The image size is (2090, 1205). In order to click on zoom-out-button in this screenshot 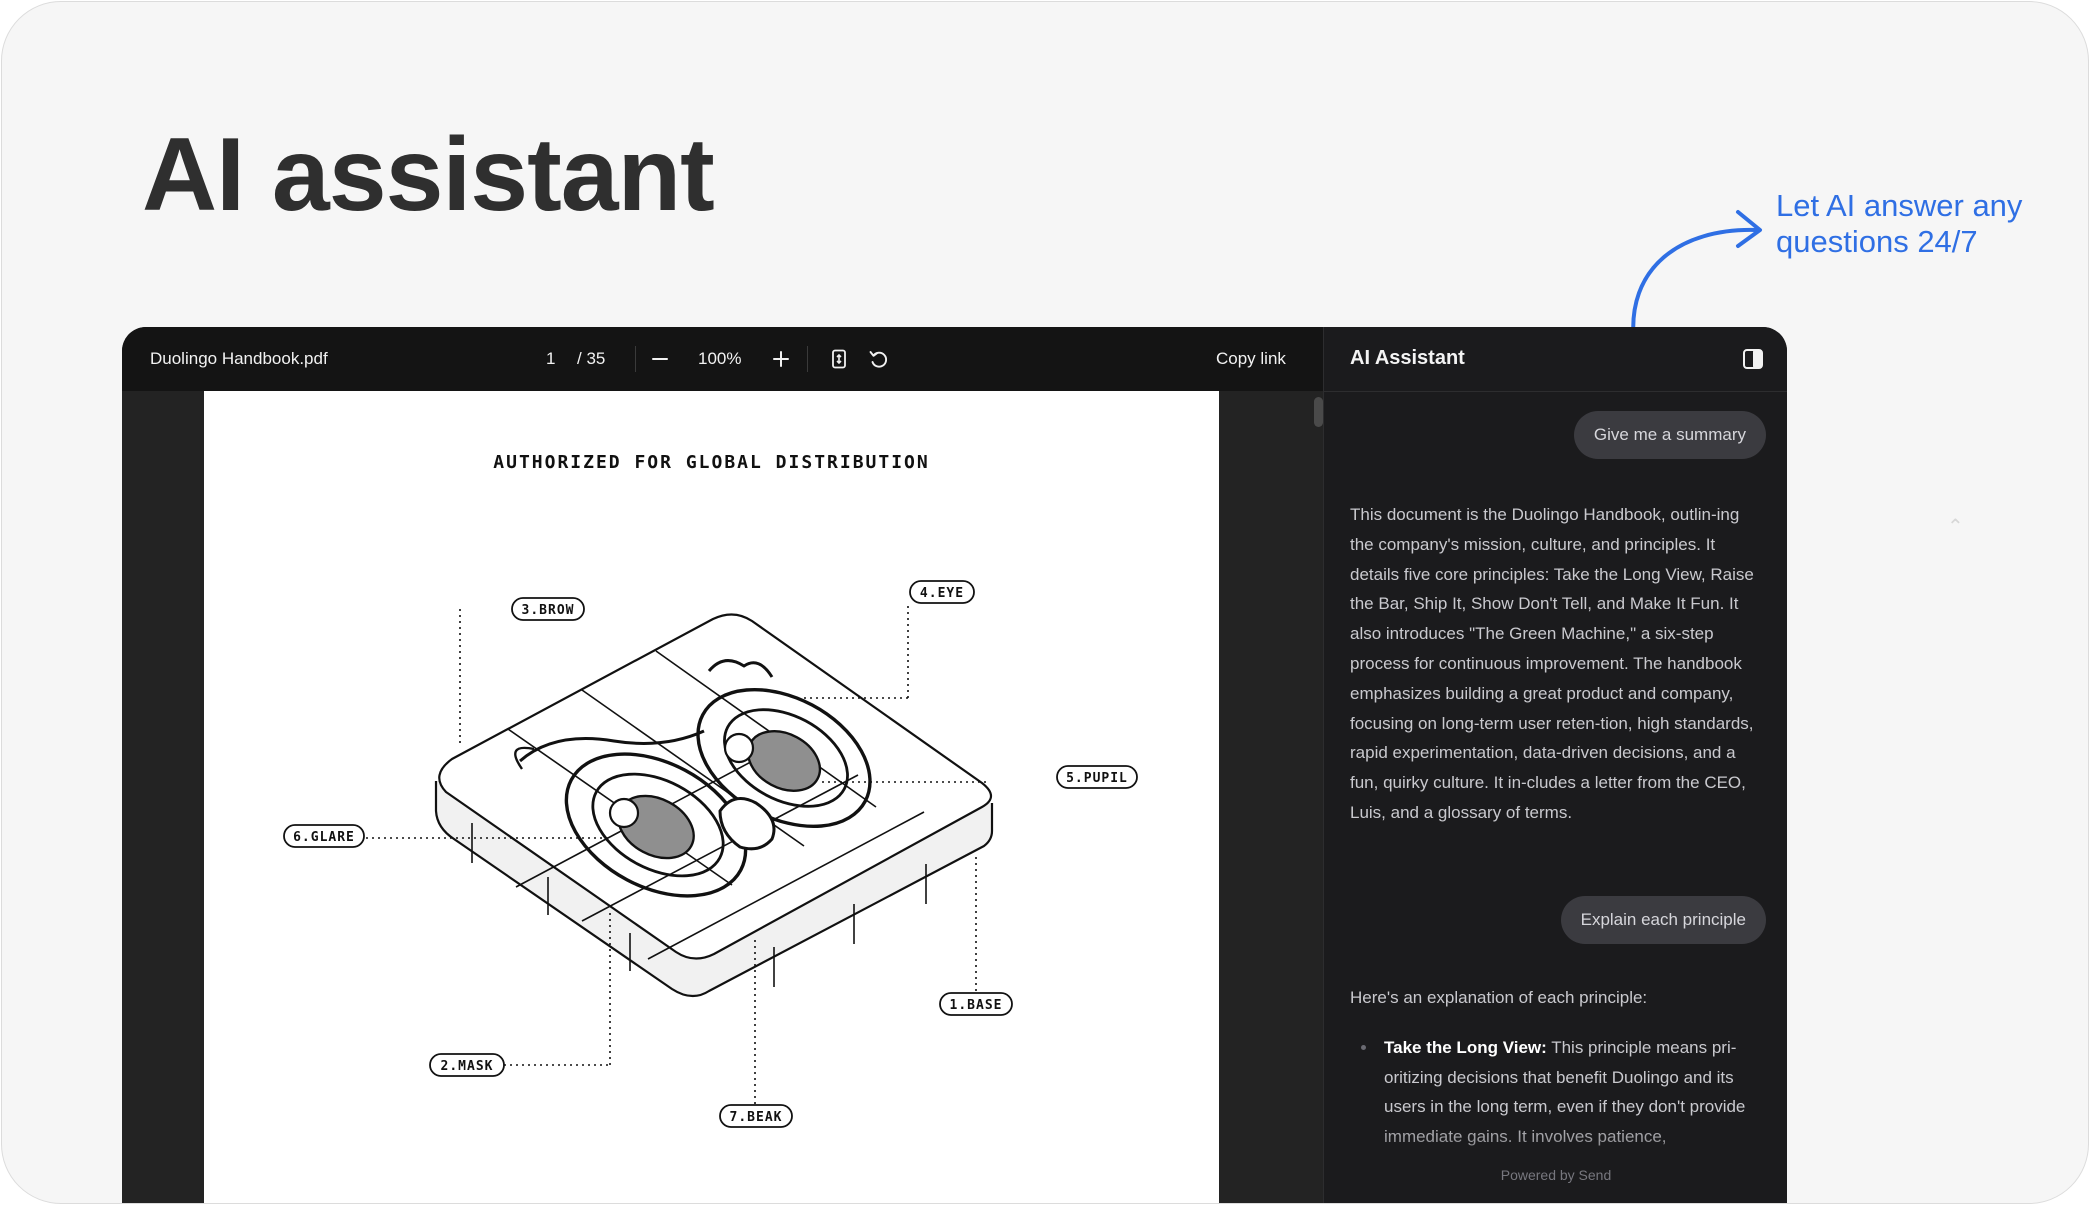, I will do `click(660, 359)`.